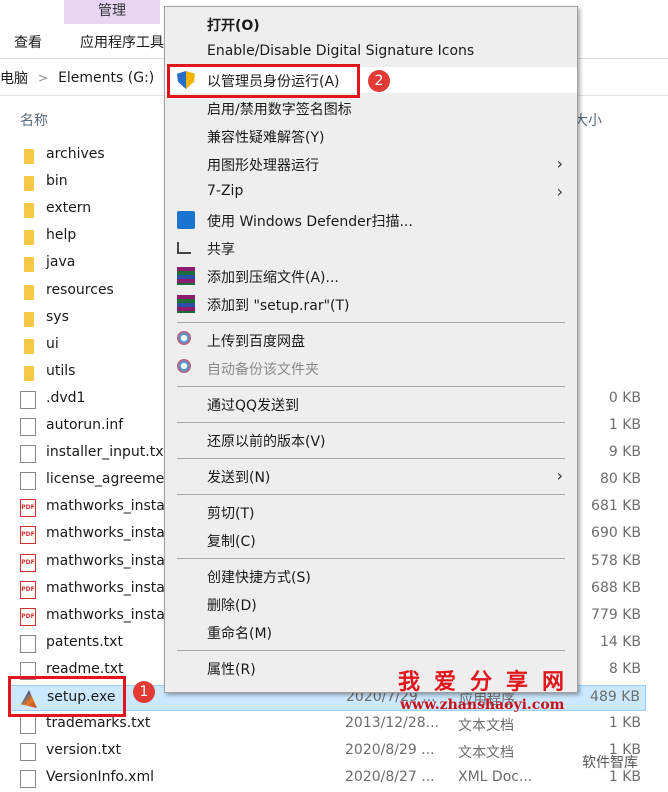 This screenshot has width=668, height=792. Describe the element at coordinates (371, 604) in the screenshot. I see `menu-item: 删除(D)` at that location.